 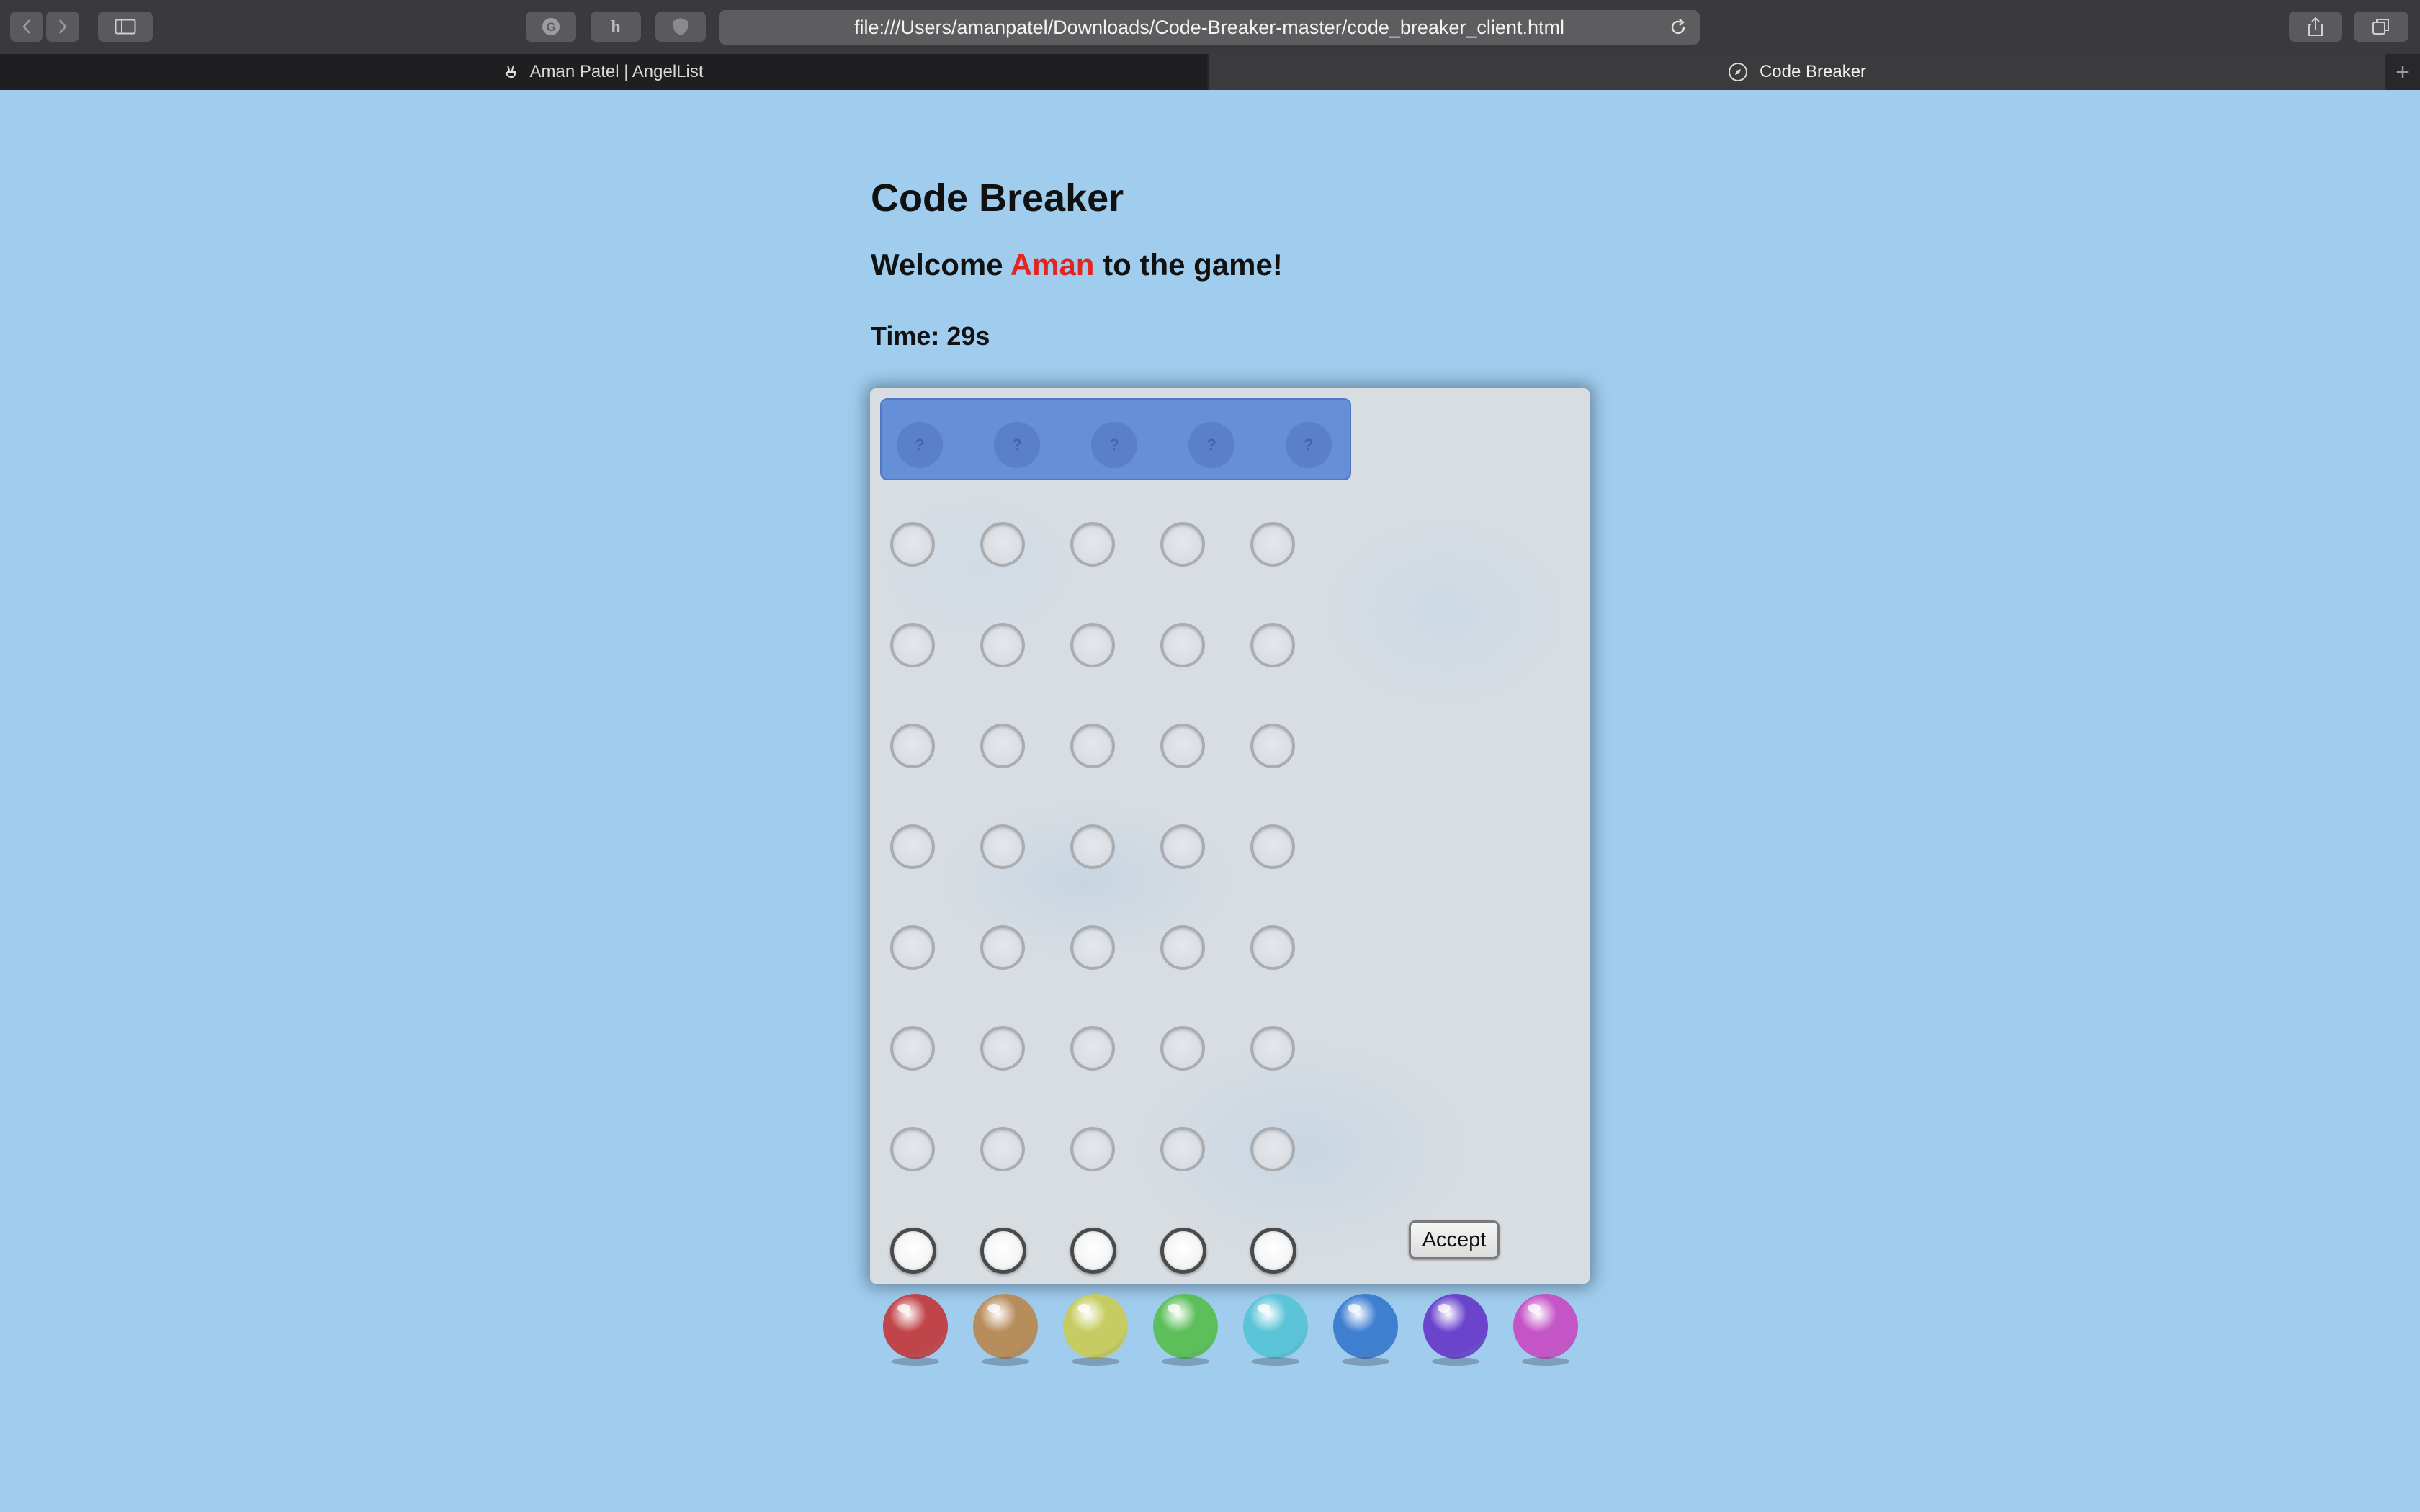 What do you see at coordinates (1365, 1330) in the screenshot?
I see `color-ball-blue` at bounding box center [1365, 1330].